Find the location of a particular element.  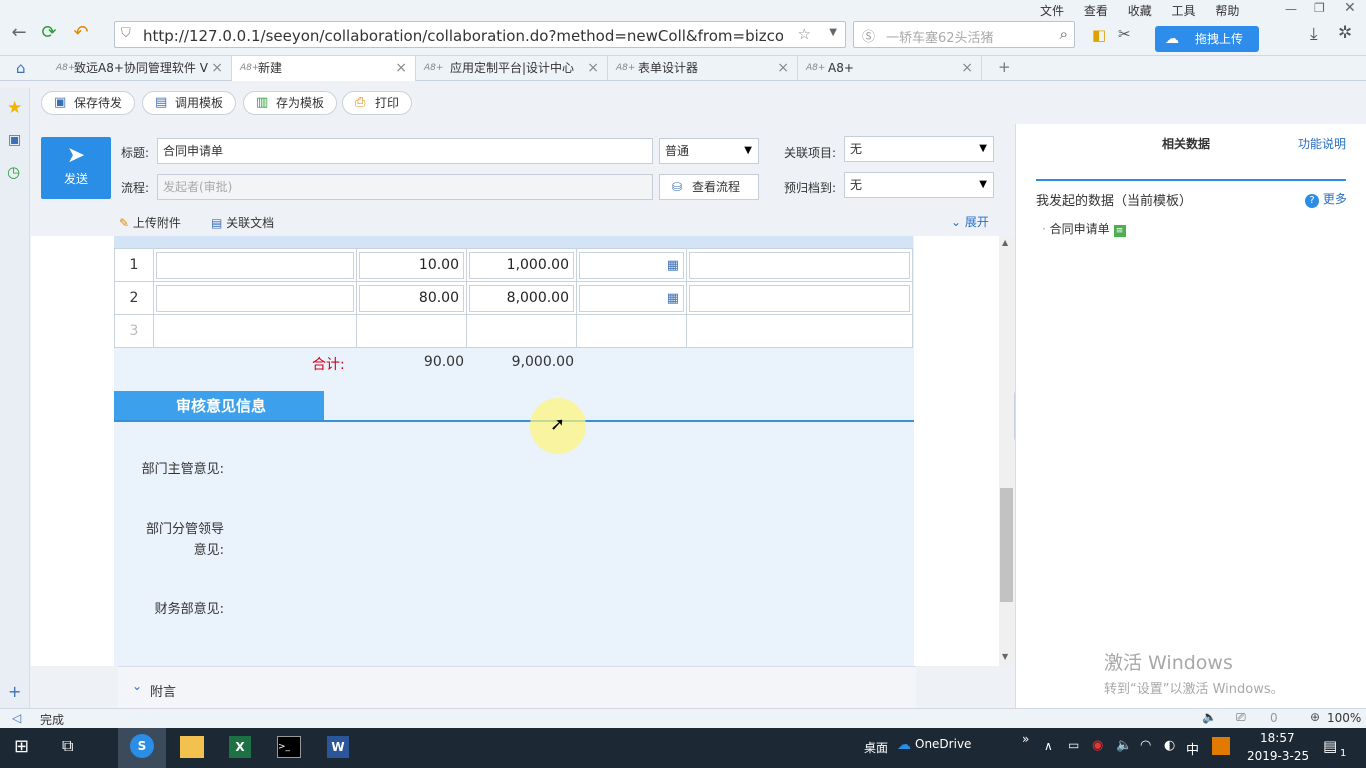

antivirus-icon: ◉ is located at coordinates (1097, 745).